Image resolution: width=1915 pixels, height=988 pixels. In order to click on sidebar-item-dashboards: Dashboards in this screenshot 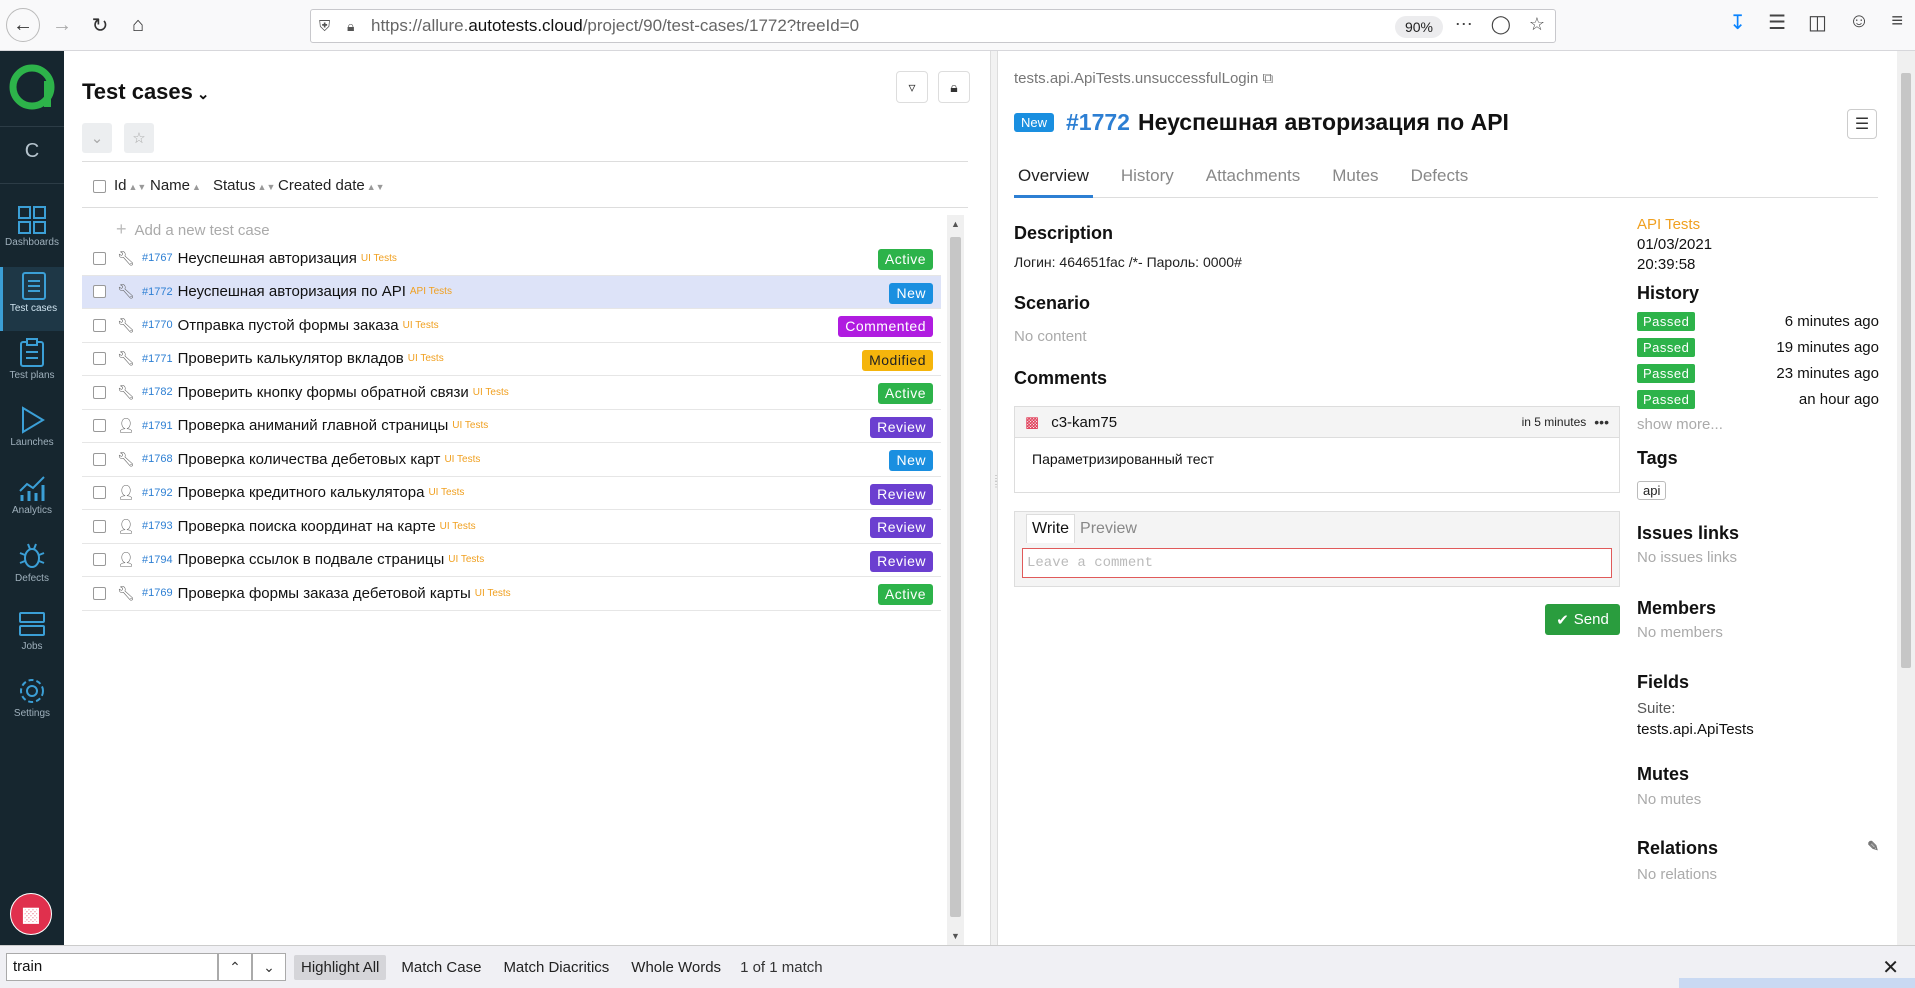, I will do `click(32, 233)`.